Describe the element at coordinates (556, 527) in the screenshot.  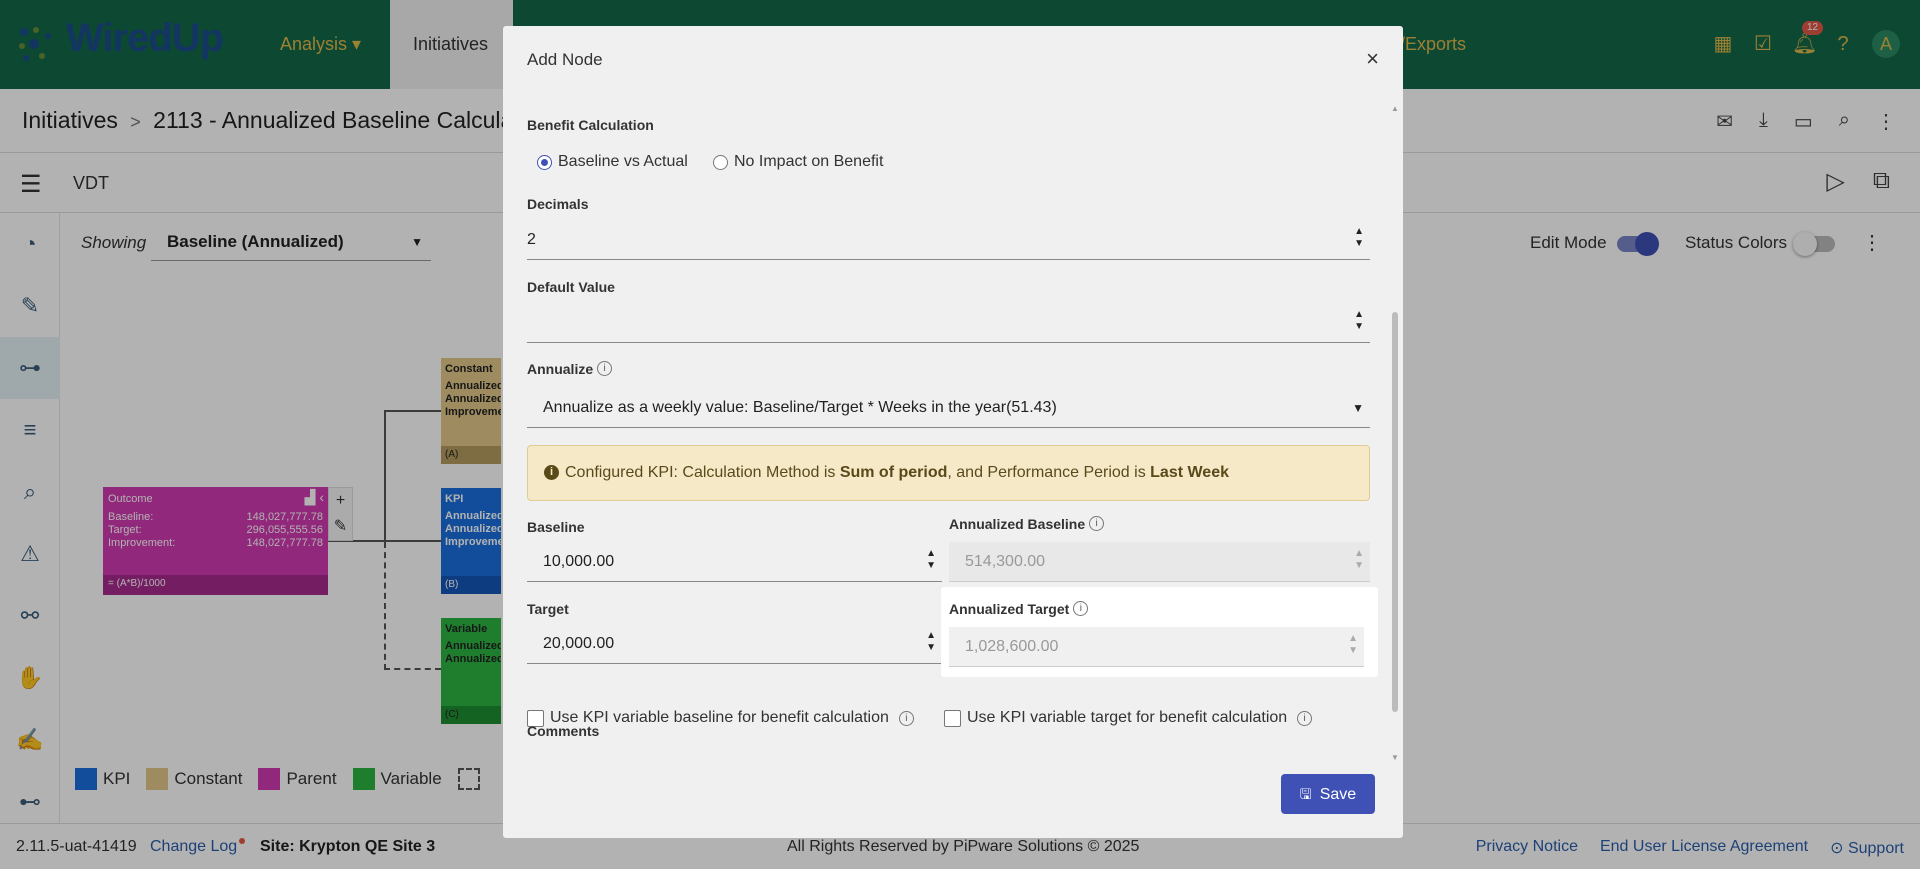
I see `baseline-label: Baseline` at that location.